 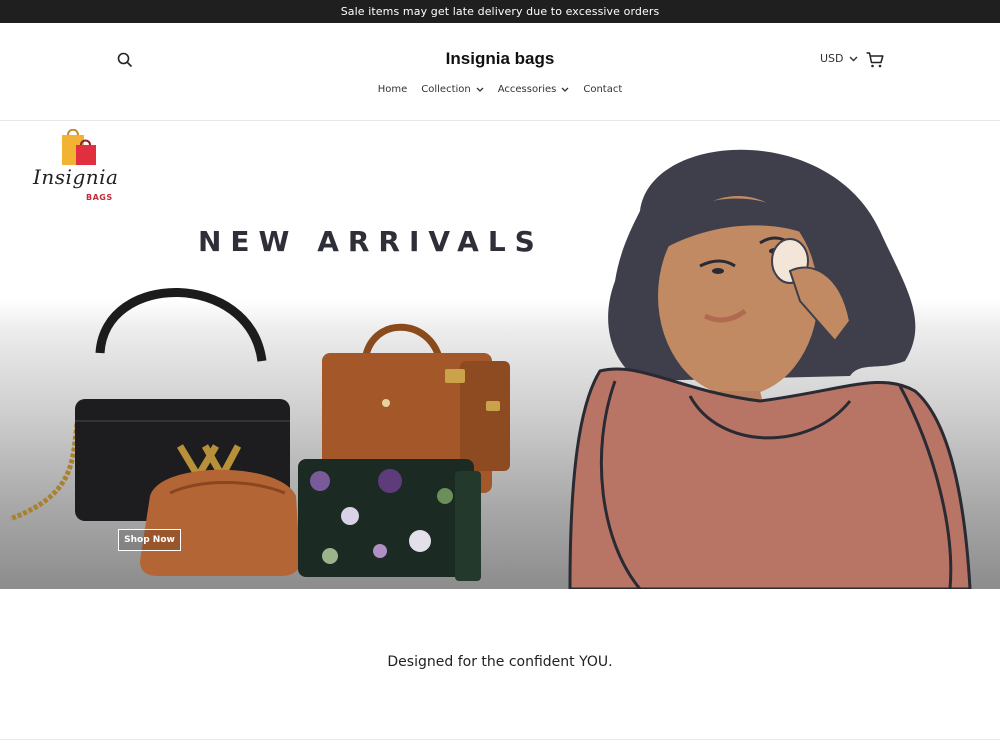 I want to click on nav-item-contact: Contact, so click(x=602, y=89).